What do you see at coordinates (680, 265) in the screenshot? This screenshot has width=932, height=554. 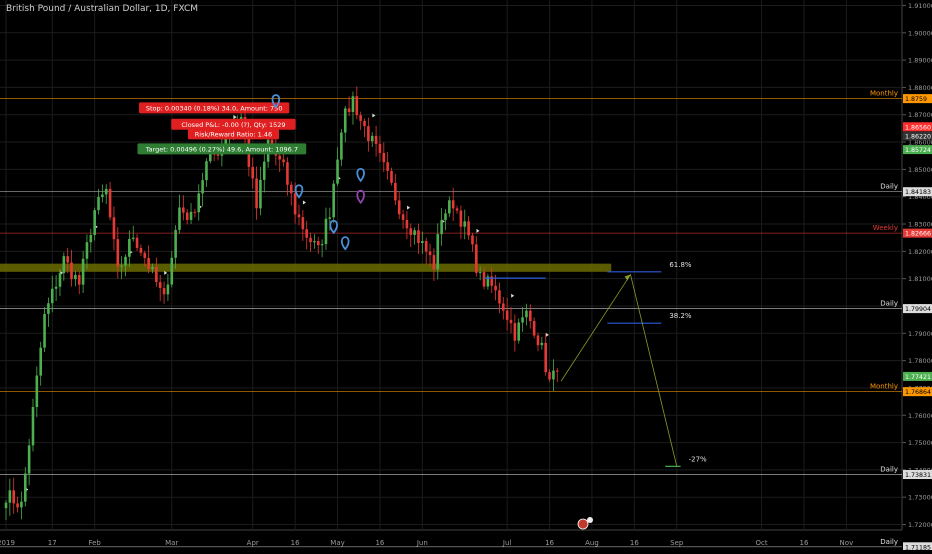 I see `fib-level-label: 61.8%` at bounding box center [680, 265].